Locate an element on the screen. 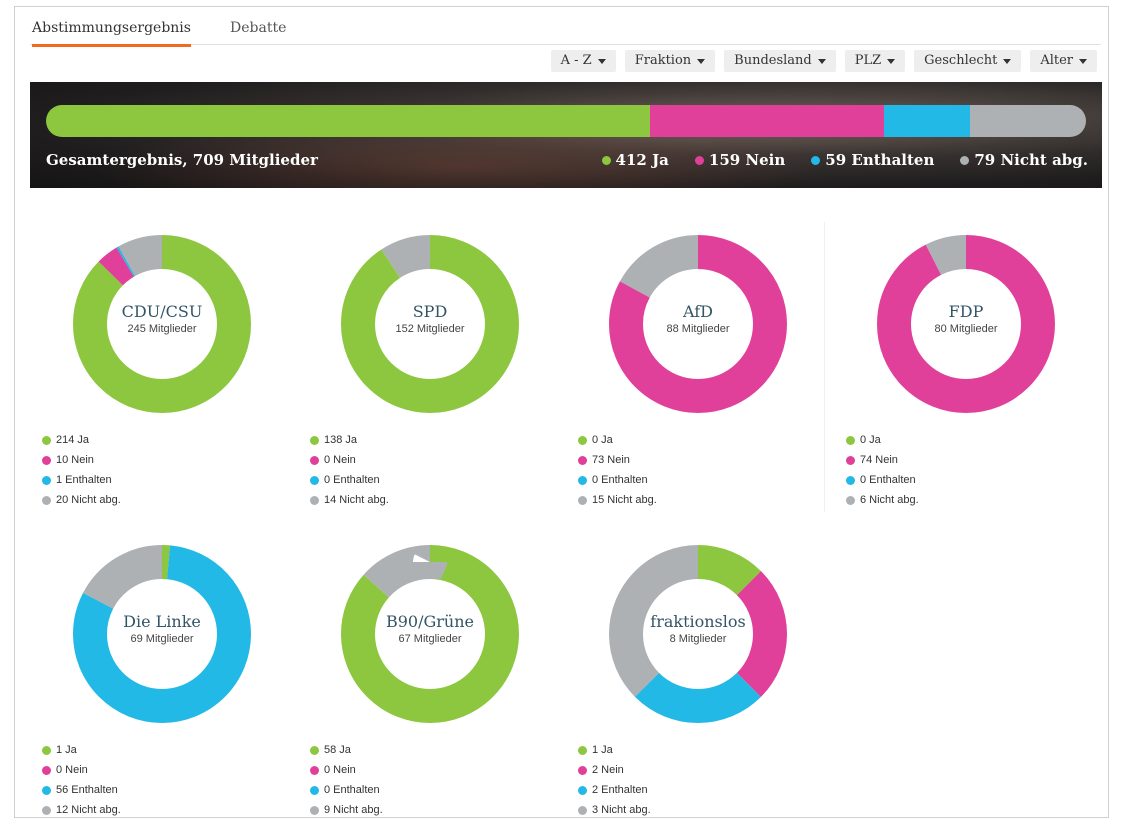 The image size is (1123, 832). party-legend: 1 Ja 0 Nein 56 Enthalten 12 Nicht abg. is located at coordinates (81, 780).